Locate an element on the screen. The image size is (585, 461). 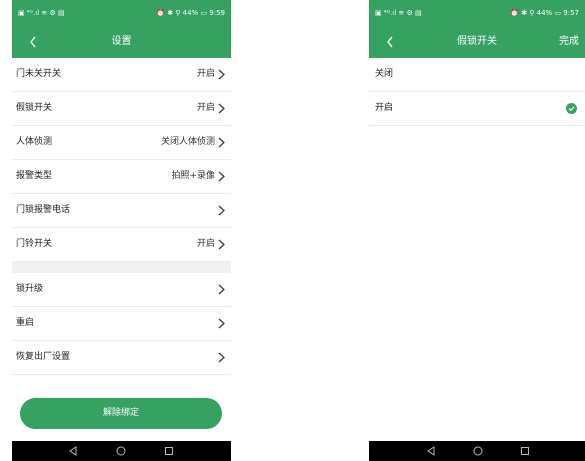
option-on: 开启 is located at coordinates (477, 109).